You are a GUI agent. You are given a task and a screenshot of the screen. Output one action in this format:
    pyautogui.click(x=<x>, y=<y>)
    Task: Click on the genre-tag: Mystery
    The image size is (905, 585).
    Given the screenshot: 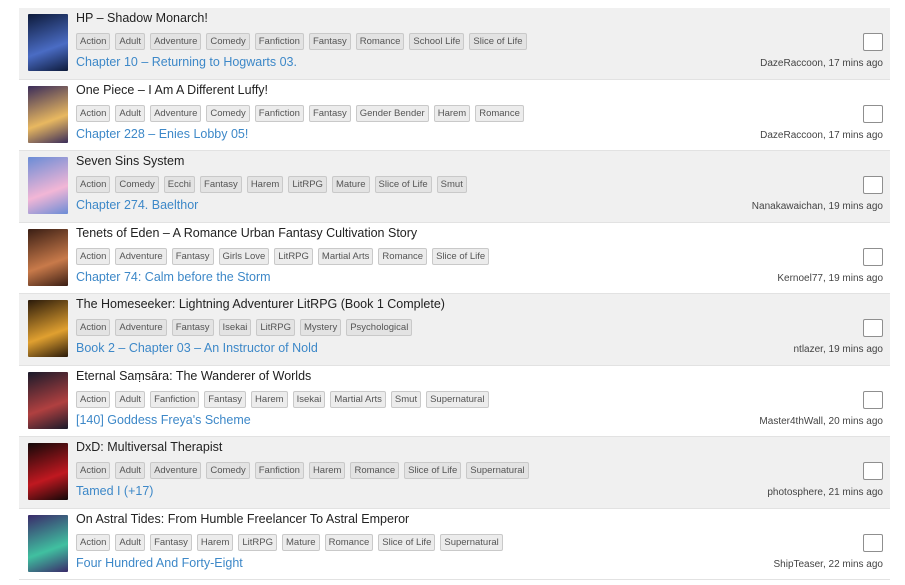 What is the action you would take?
    pyautogui.click(x=320, y=327)
    